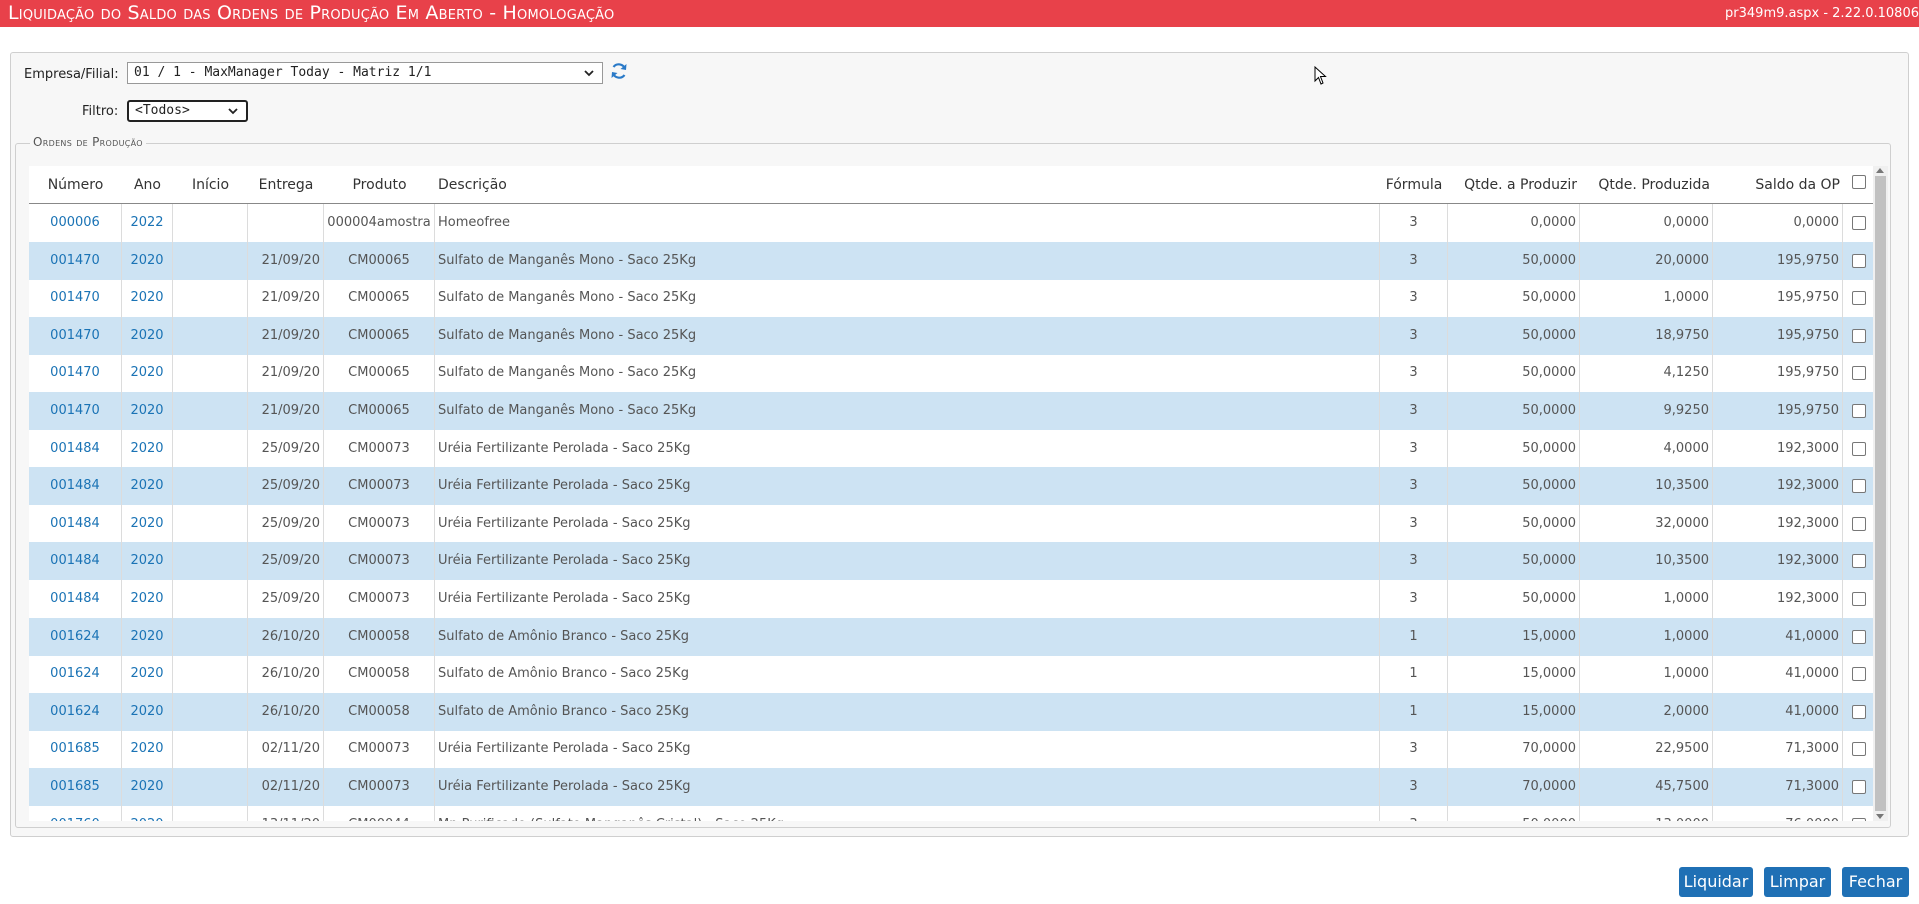 This screenshot has width=1919, height=904. I want to click on cell-formula: 3, so click(1414, 448).